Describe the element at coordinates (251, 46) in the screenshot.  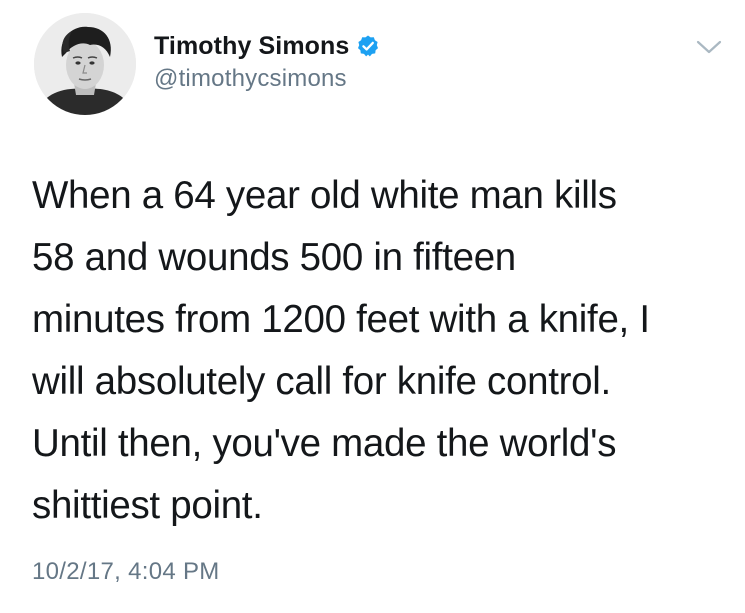
I see `display-name: Timothy Simons` at that location.